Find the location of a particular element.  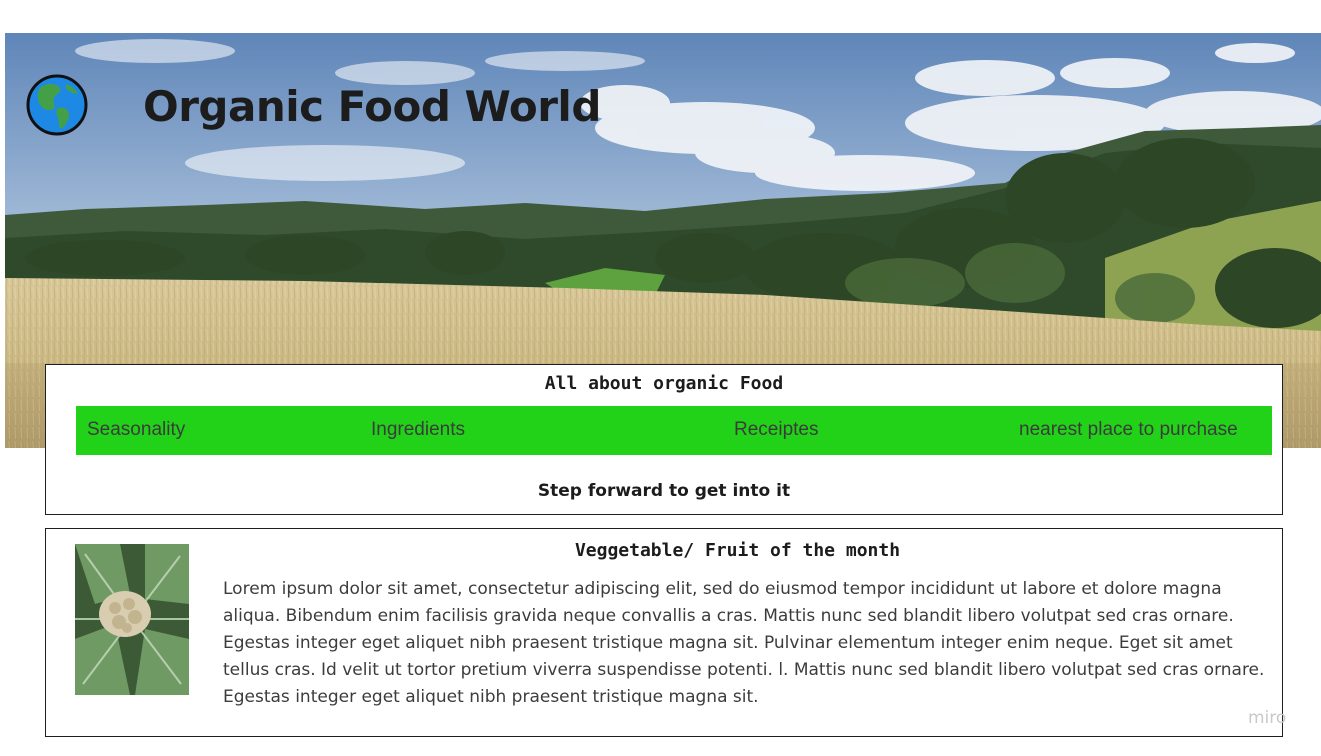

nav-item-seasonality: Seasonality is located at coordinates (136, 430).